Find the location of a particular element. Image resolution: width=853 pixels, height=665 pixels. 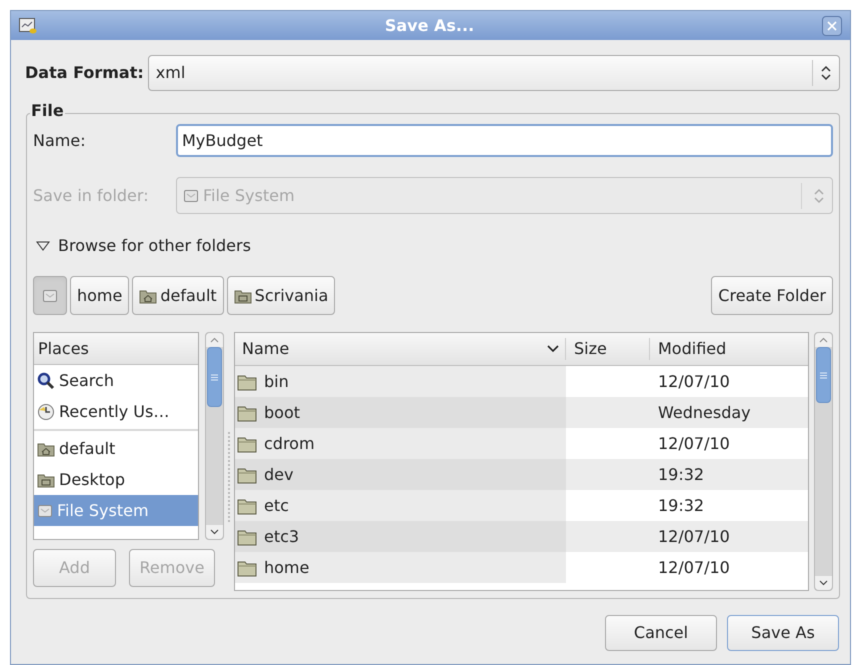

dialog-button: Save As is located at coordinates (783, 633).